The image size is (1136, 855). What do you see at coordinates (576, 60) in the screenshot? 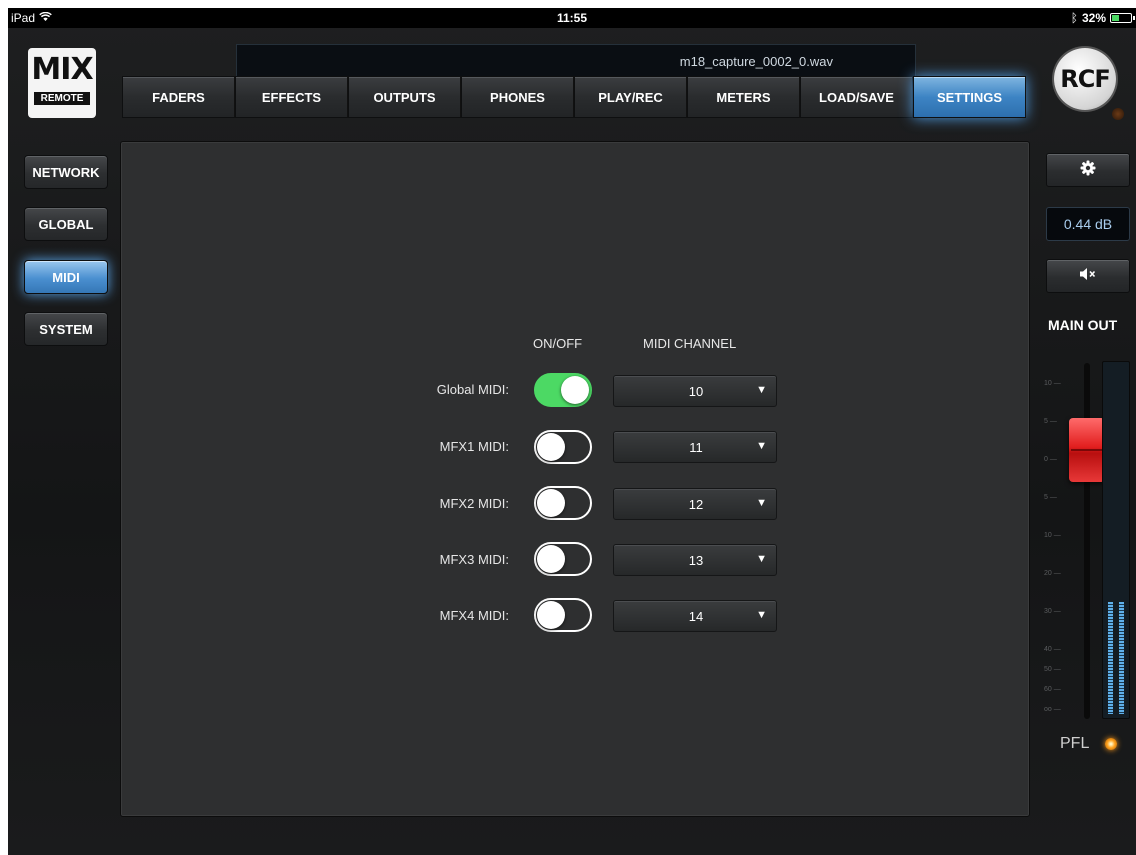
I see `file-bar: m18_capture_0002_0.wav` at bounding box center [576, 60].